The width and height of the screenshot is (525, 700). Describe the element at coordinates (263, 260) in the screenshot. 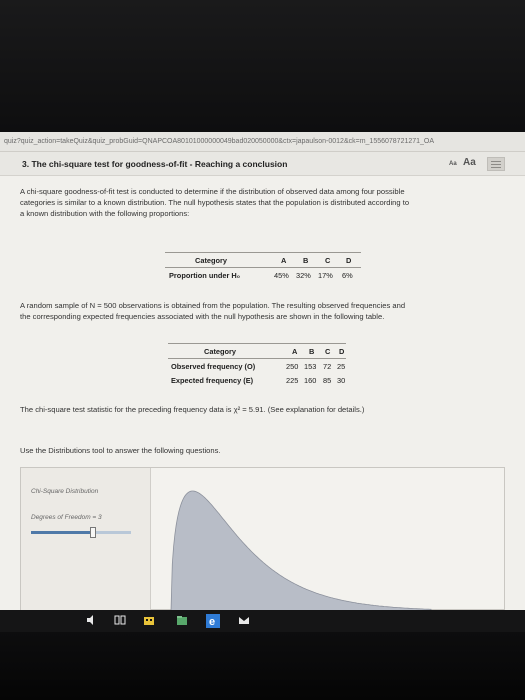

I see `proportion-header-row: Category A B C D` at that location.